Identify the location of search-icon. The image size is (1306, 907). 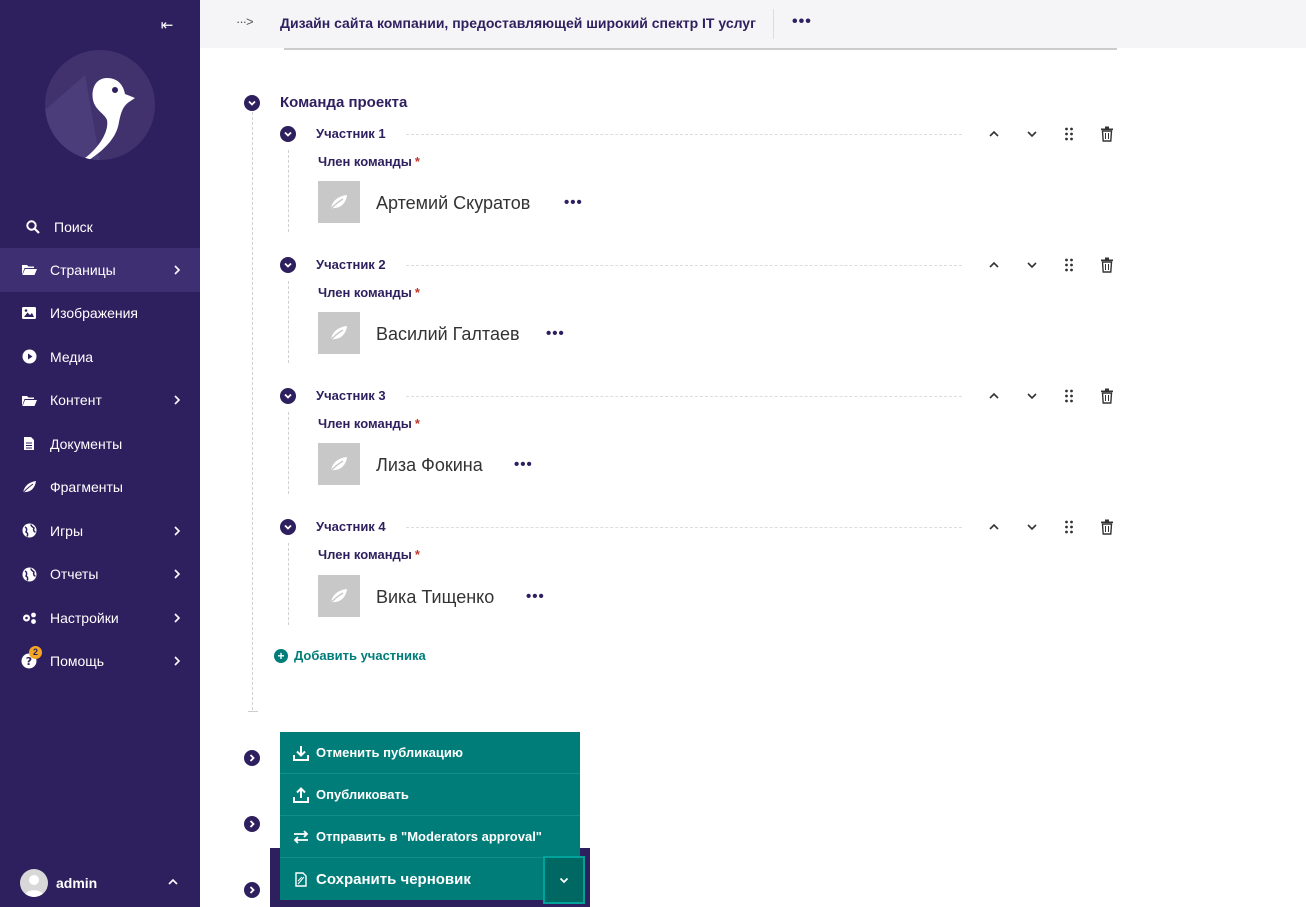
(33, 227).